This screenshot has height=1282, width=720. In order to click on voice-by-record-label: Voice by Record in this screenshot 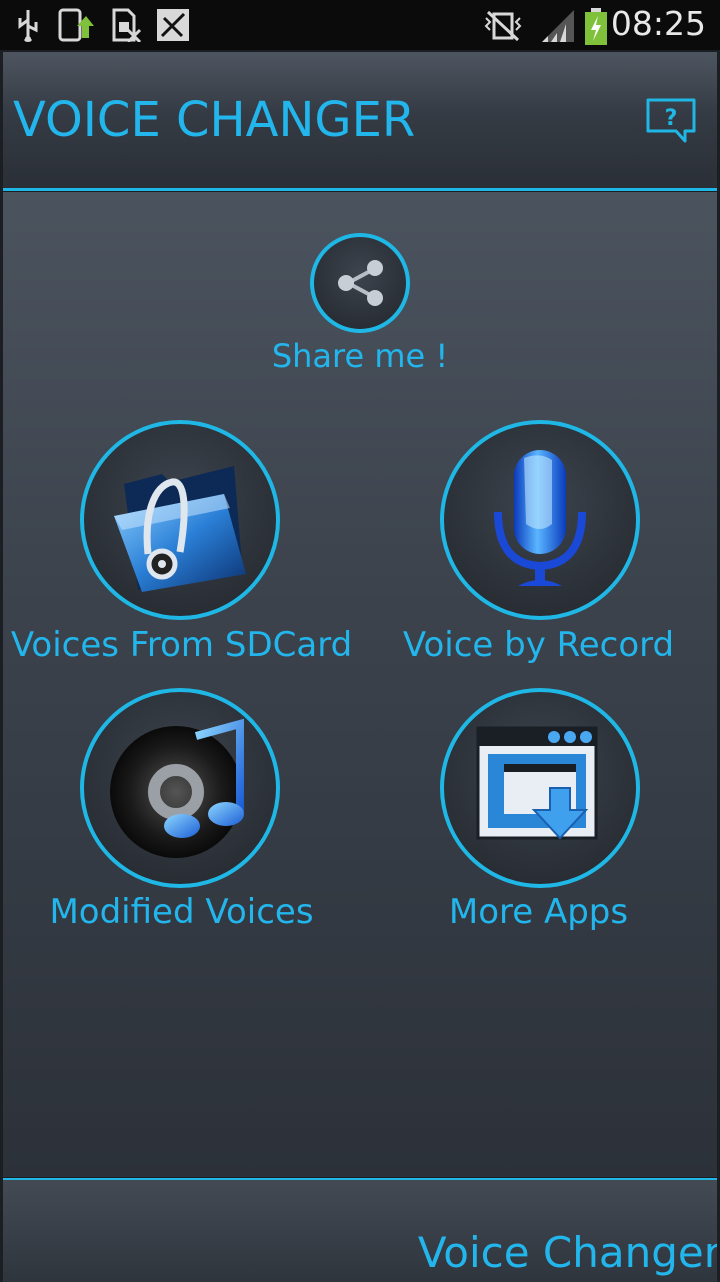, I will do `click(538, 645)`.